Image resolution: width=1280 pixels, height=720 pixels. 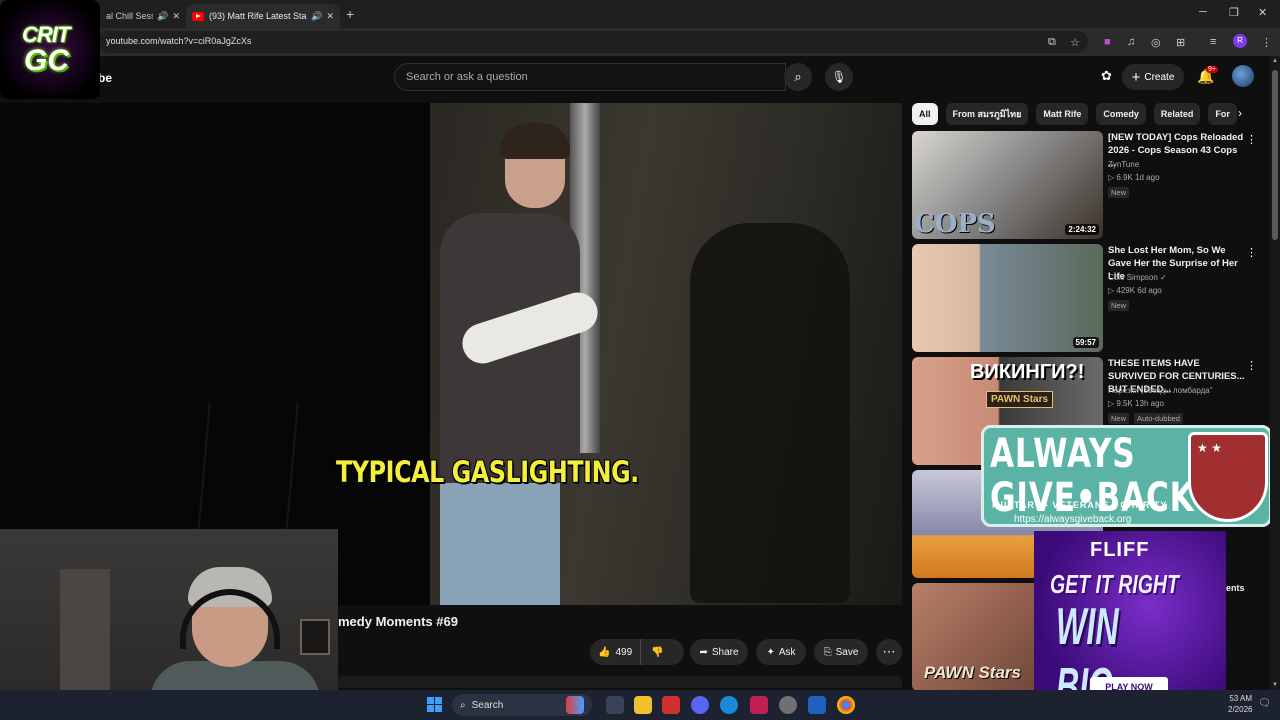 What do you see at coordinates (1062, 114) in the screenshot?
I see `chip-matt-rife: Matt Rife` at bounding box center [1062, 114].